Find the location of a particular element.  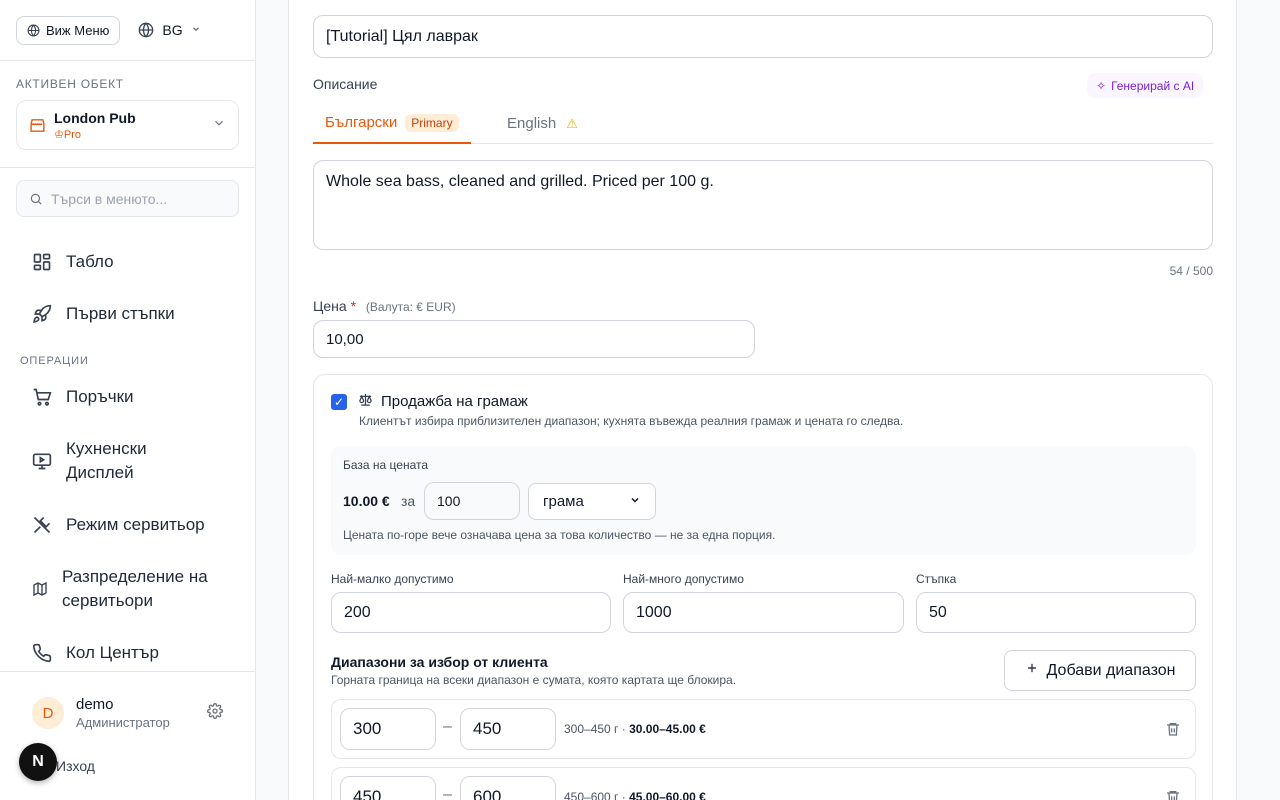

description-label: Описание is located at coordinates (345, 84).